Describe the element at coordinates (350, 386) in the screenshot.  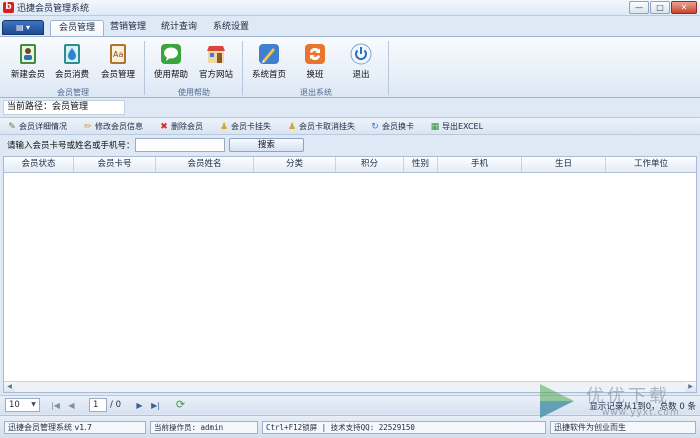
I see `horizontal-scrollbar: ◀ ▶` at that location.